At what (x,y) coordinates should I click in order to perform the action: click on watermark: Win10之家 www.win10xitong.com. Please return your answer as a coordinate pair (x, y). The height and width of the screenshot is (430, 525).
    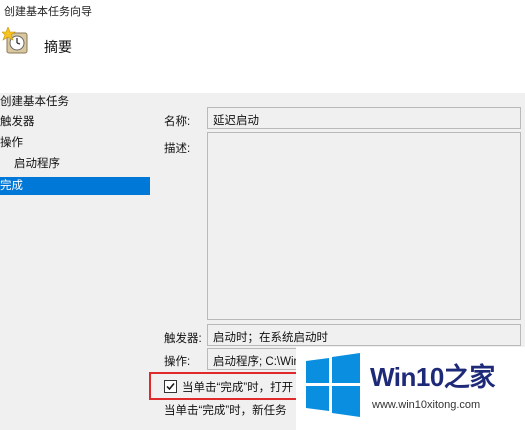
    Looking at the image, I should click on (410, 388).